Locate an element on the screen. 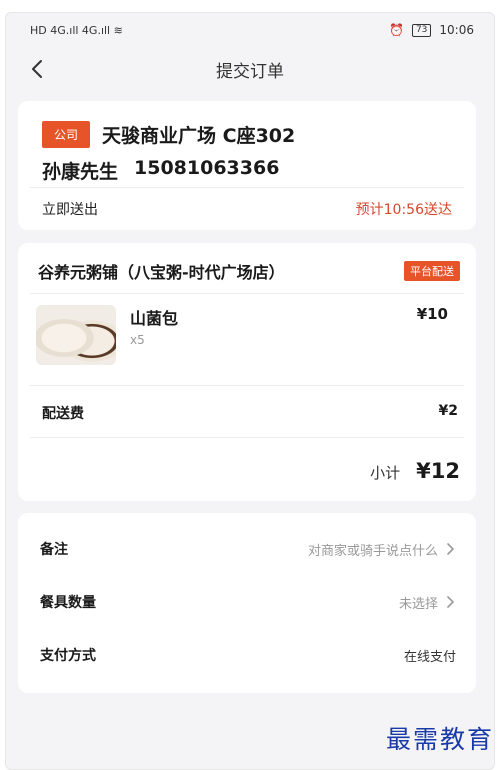 The width and height of the screenshot is (502, 770). remark-placeholder: 对商家或骑手说点什么 is located at coordinates (372, 551).